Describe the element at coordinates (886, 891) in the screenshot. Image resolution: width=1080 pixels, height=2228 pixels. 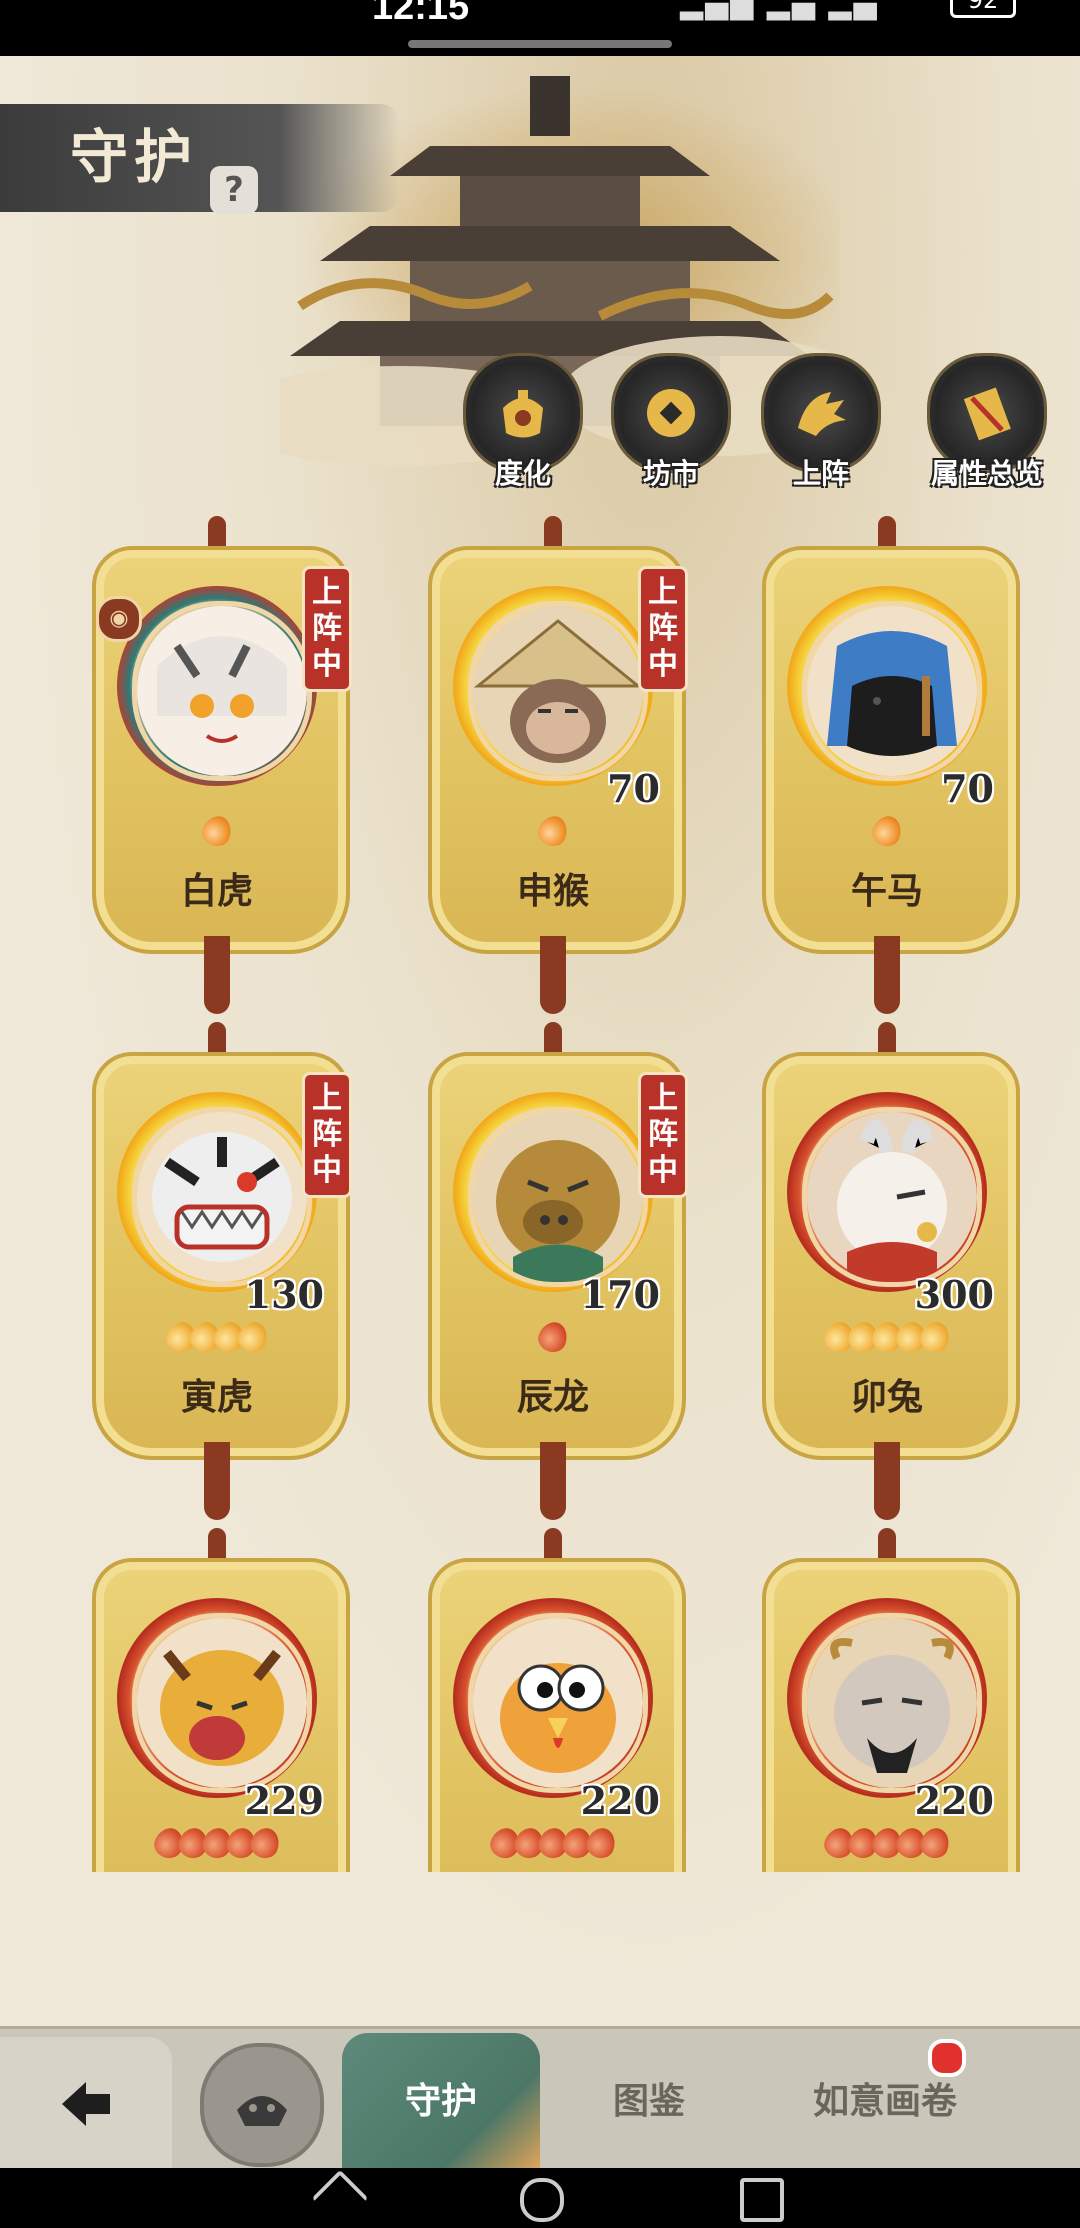
I see `guardian-name: 午马` at that location.